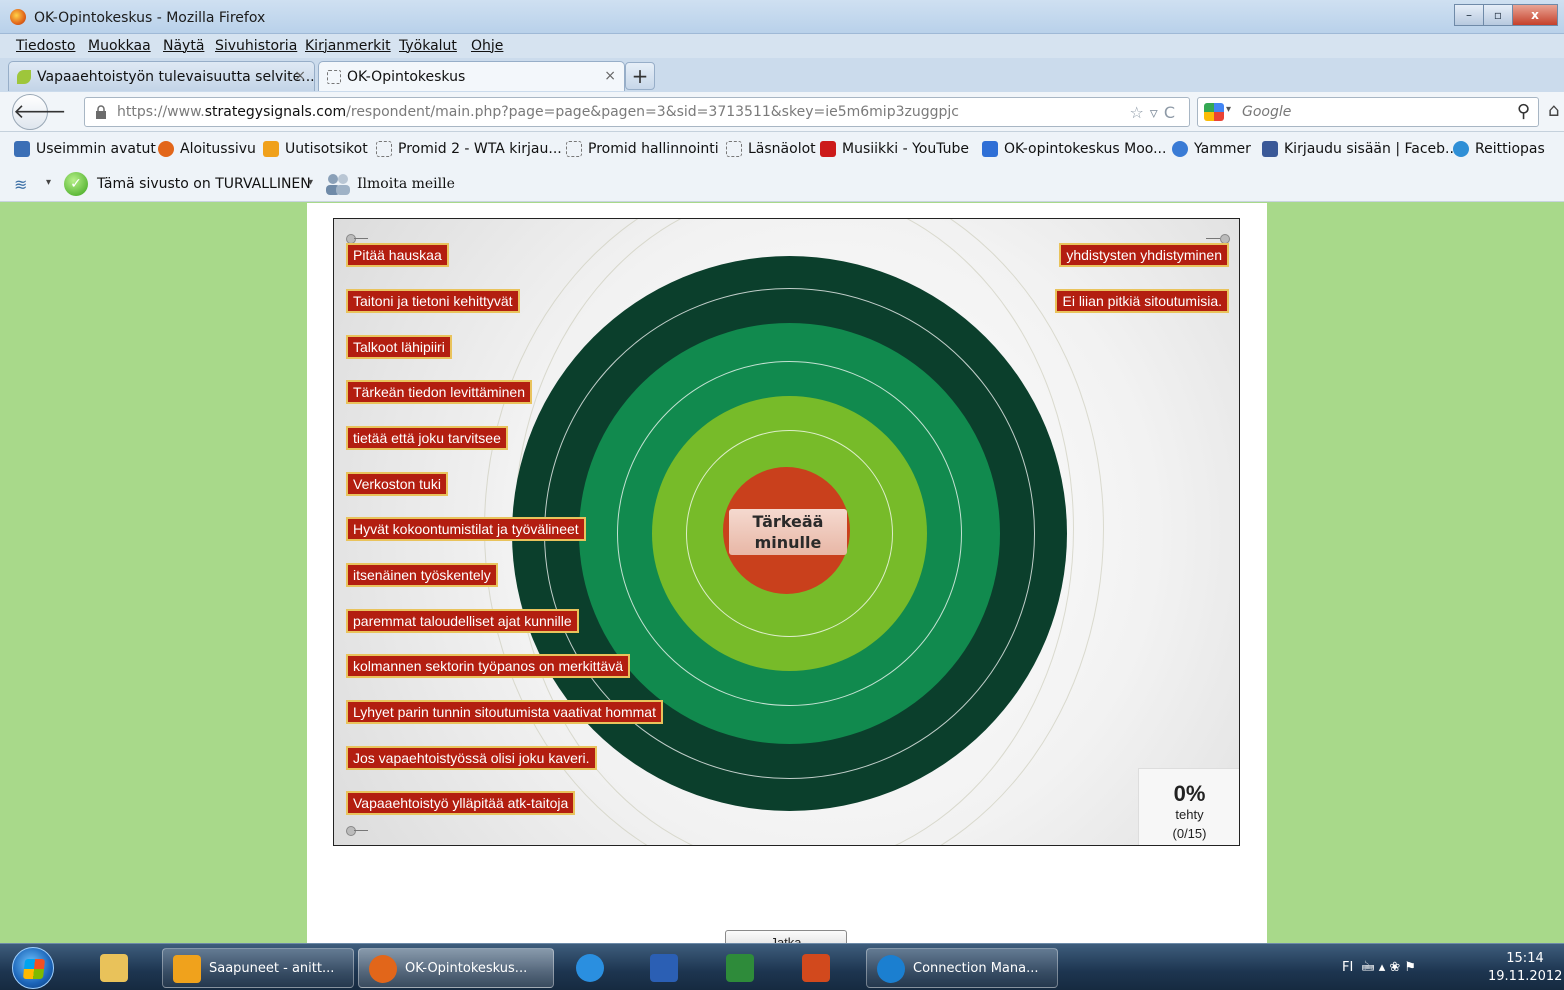 The image size is (1564, 990). Describe the element at coordinates (271, 149) in the screenshot. I see `rss-icon` at that location.